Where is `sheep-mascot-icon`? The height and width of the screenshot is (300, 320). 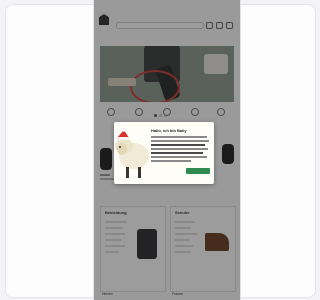 sheep-mascot-icon is located at coordinates (132, 153).